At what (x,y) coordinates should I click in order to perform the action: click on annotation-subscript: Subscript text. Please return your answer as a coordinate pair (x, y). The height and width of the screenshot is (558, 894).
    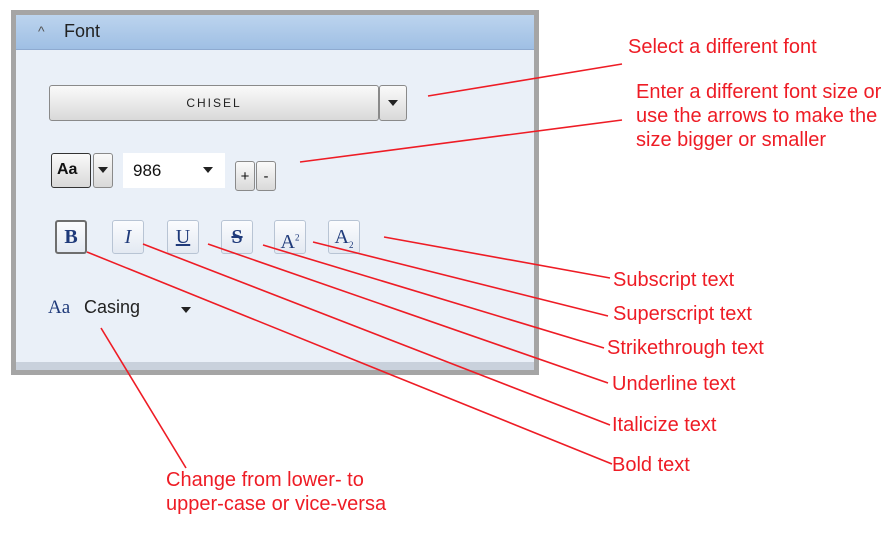
    Looking at the image, I should click on (674, 280).